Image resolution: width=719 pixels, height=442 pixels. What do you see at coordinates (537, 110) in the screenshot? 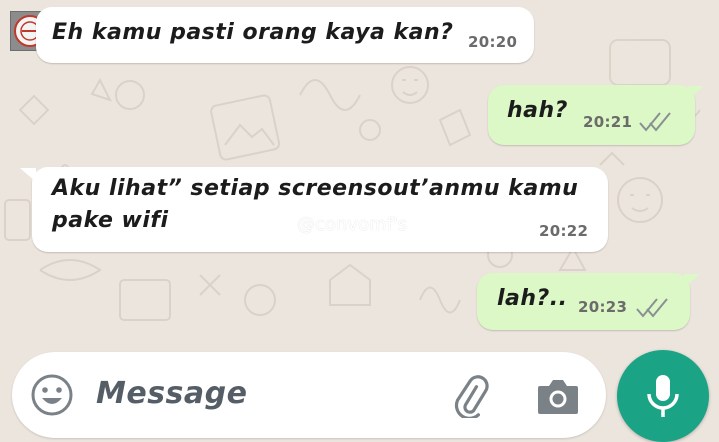
I see `message-text: hah?` at bounding box center [537, 110].